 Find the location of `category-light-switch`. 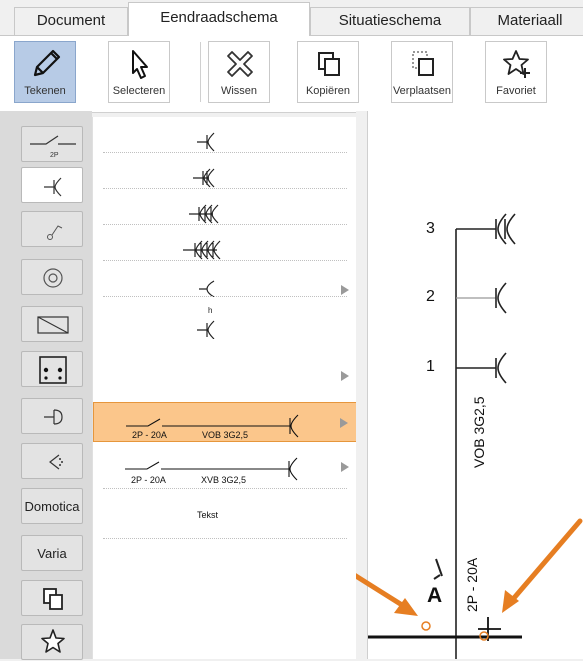

category-light-switch is located at coordinates (52, 229).